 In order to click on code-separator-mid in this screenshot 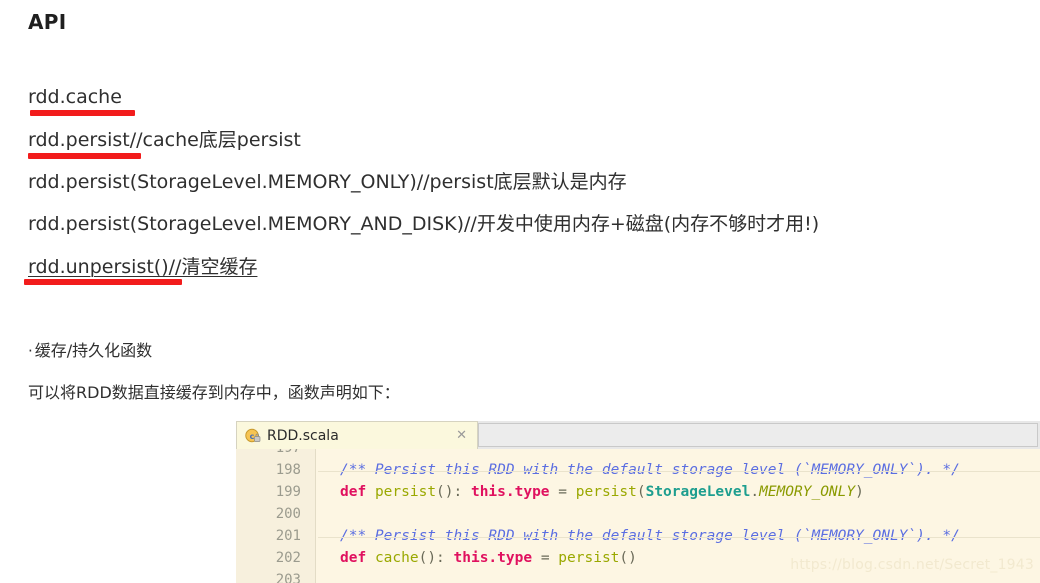, I will do `click(679, 537)`.